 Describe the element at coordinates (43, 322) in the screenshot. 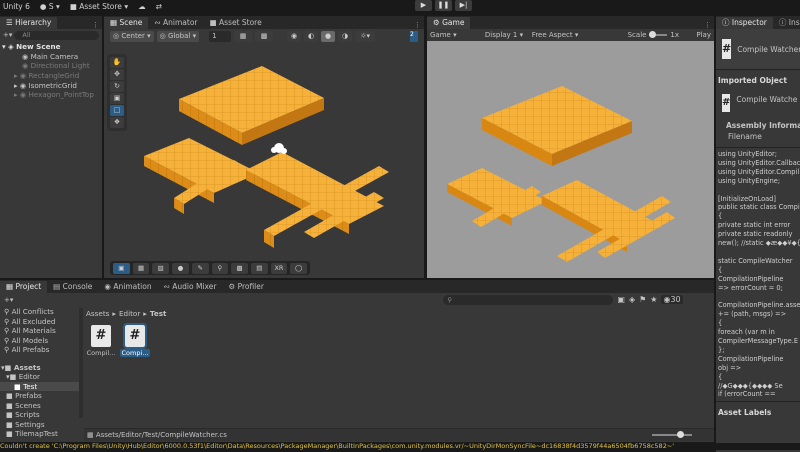

I see `favorite-item: ⚲ All Excluded` at that location.